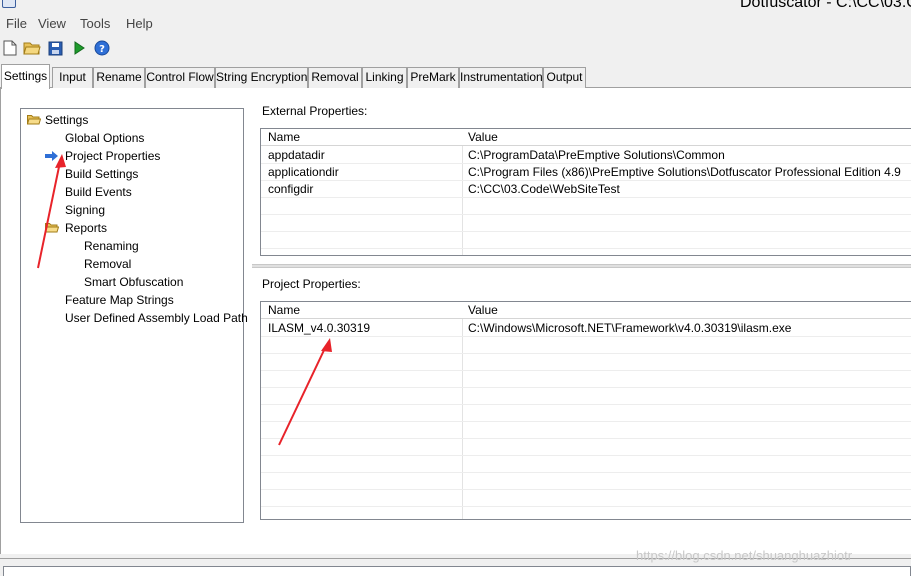 The width and height of the screenshot is (911, 576). What do you see at coordinates (180, 77) in the screenshot?
I see `tab-control-flow: Control Flow` at bounding box center [180, 77].